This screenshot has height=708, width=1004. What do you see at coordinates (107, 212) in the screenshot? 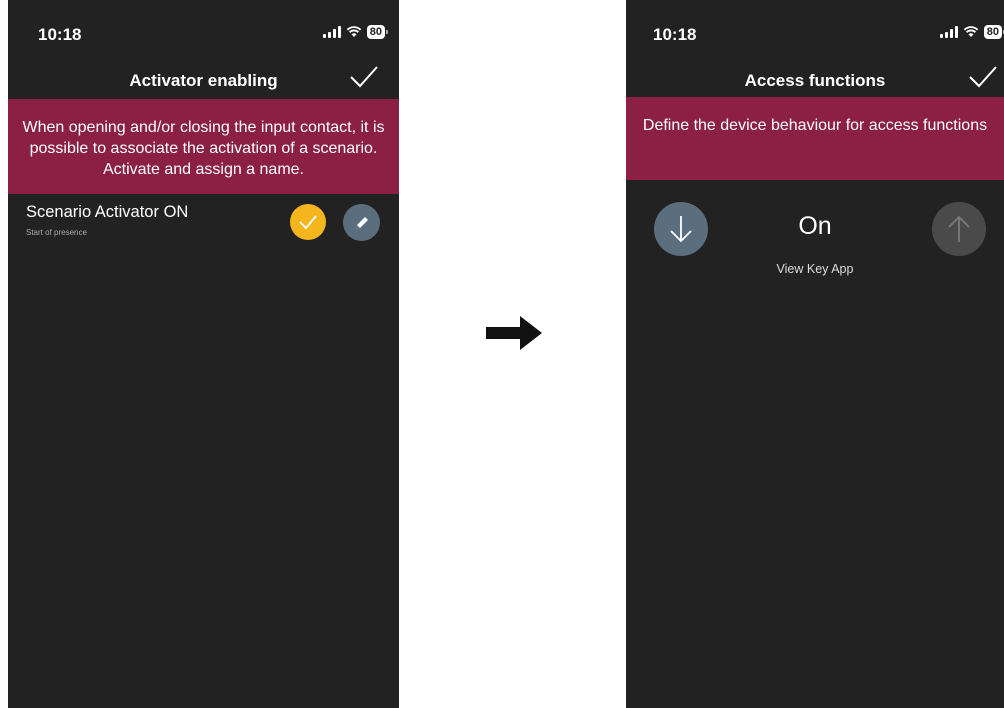
I see `scenario-title: Scenario Activator ON` at bounding box center [107, 212].